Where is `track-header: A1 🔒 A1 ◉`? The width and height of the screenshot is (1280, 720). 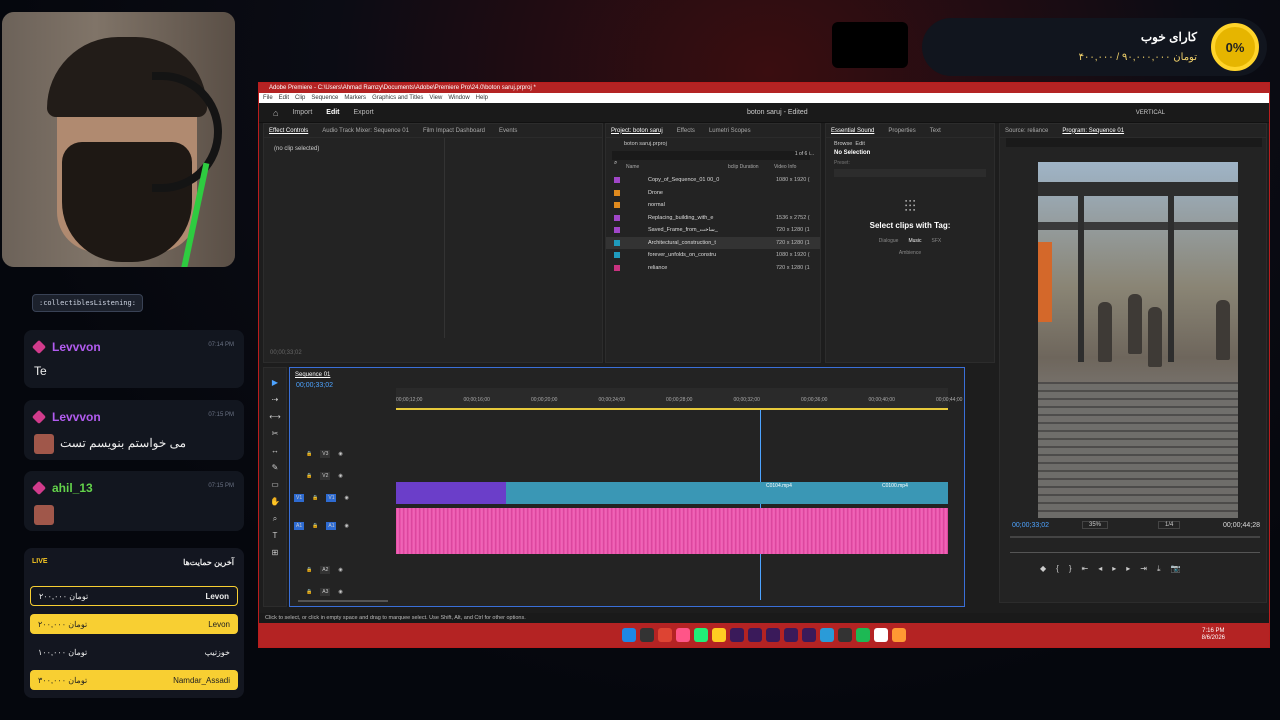 track-header: A1 🔒 A1 ◉ is located at coordinates (344, 526).